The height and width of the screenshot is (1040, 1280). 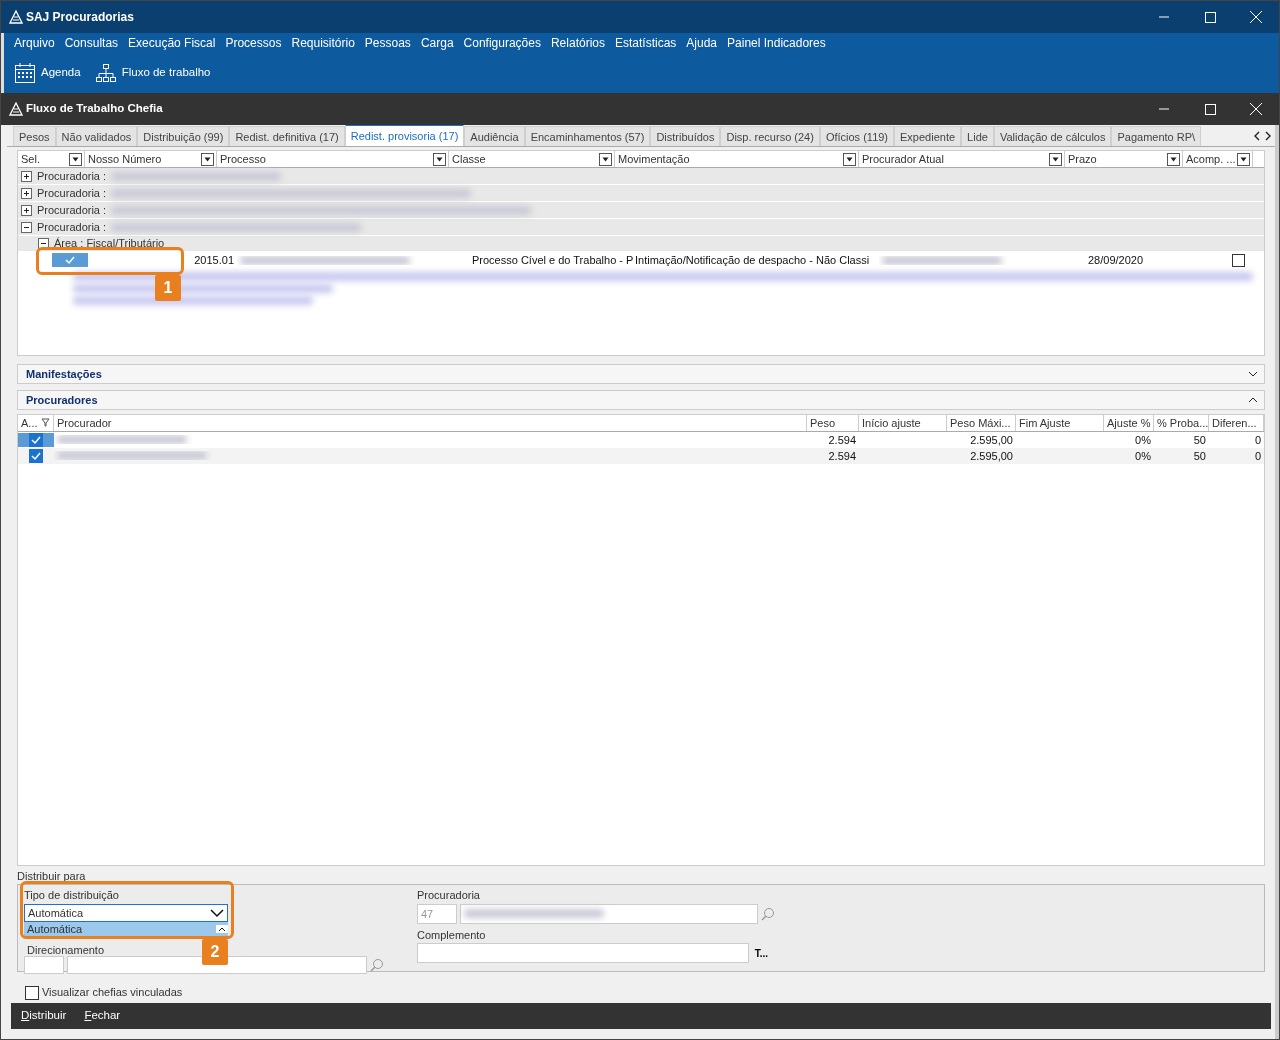 What do you see at coordinates (34, 43) in the screenshot?
I see `menu-item: Arquivo` at bounding box center [34, 43].